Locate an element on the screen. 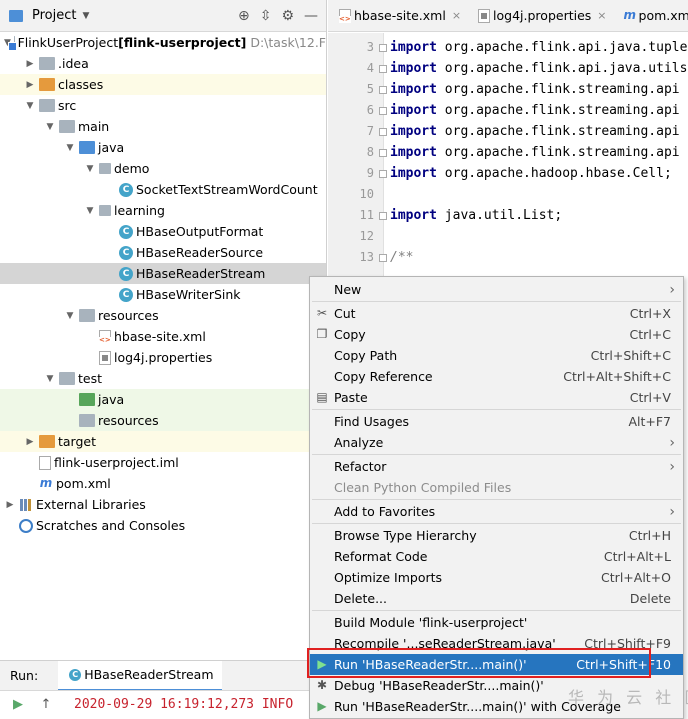 The image size is (688, 719). menu-item-copy-reference: Copy Reference Ctrl+Alt+Shift+C is located at coordinates (496, 376).